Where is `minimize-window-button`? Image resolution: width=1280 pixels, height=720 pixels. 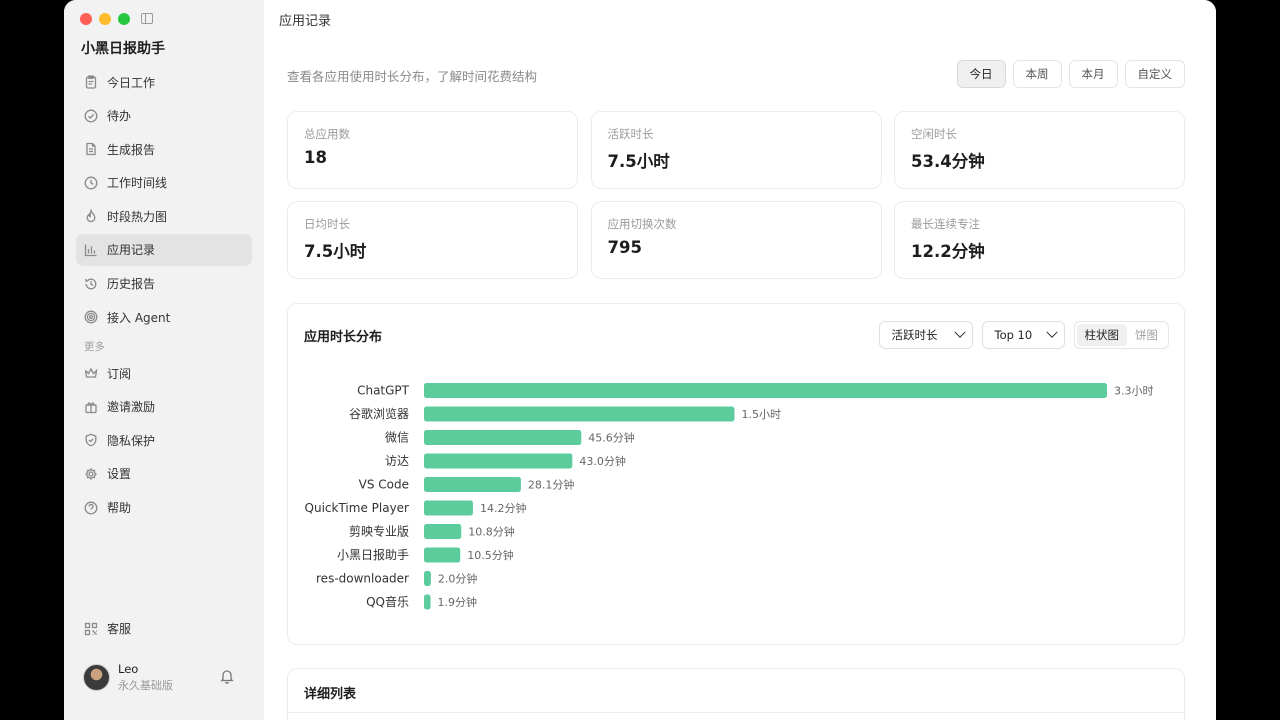
minimize-window-button is located at coordinates (105, 19).